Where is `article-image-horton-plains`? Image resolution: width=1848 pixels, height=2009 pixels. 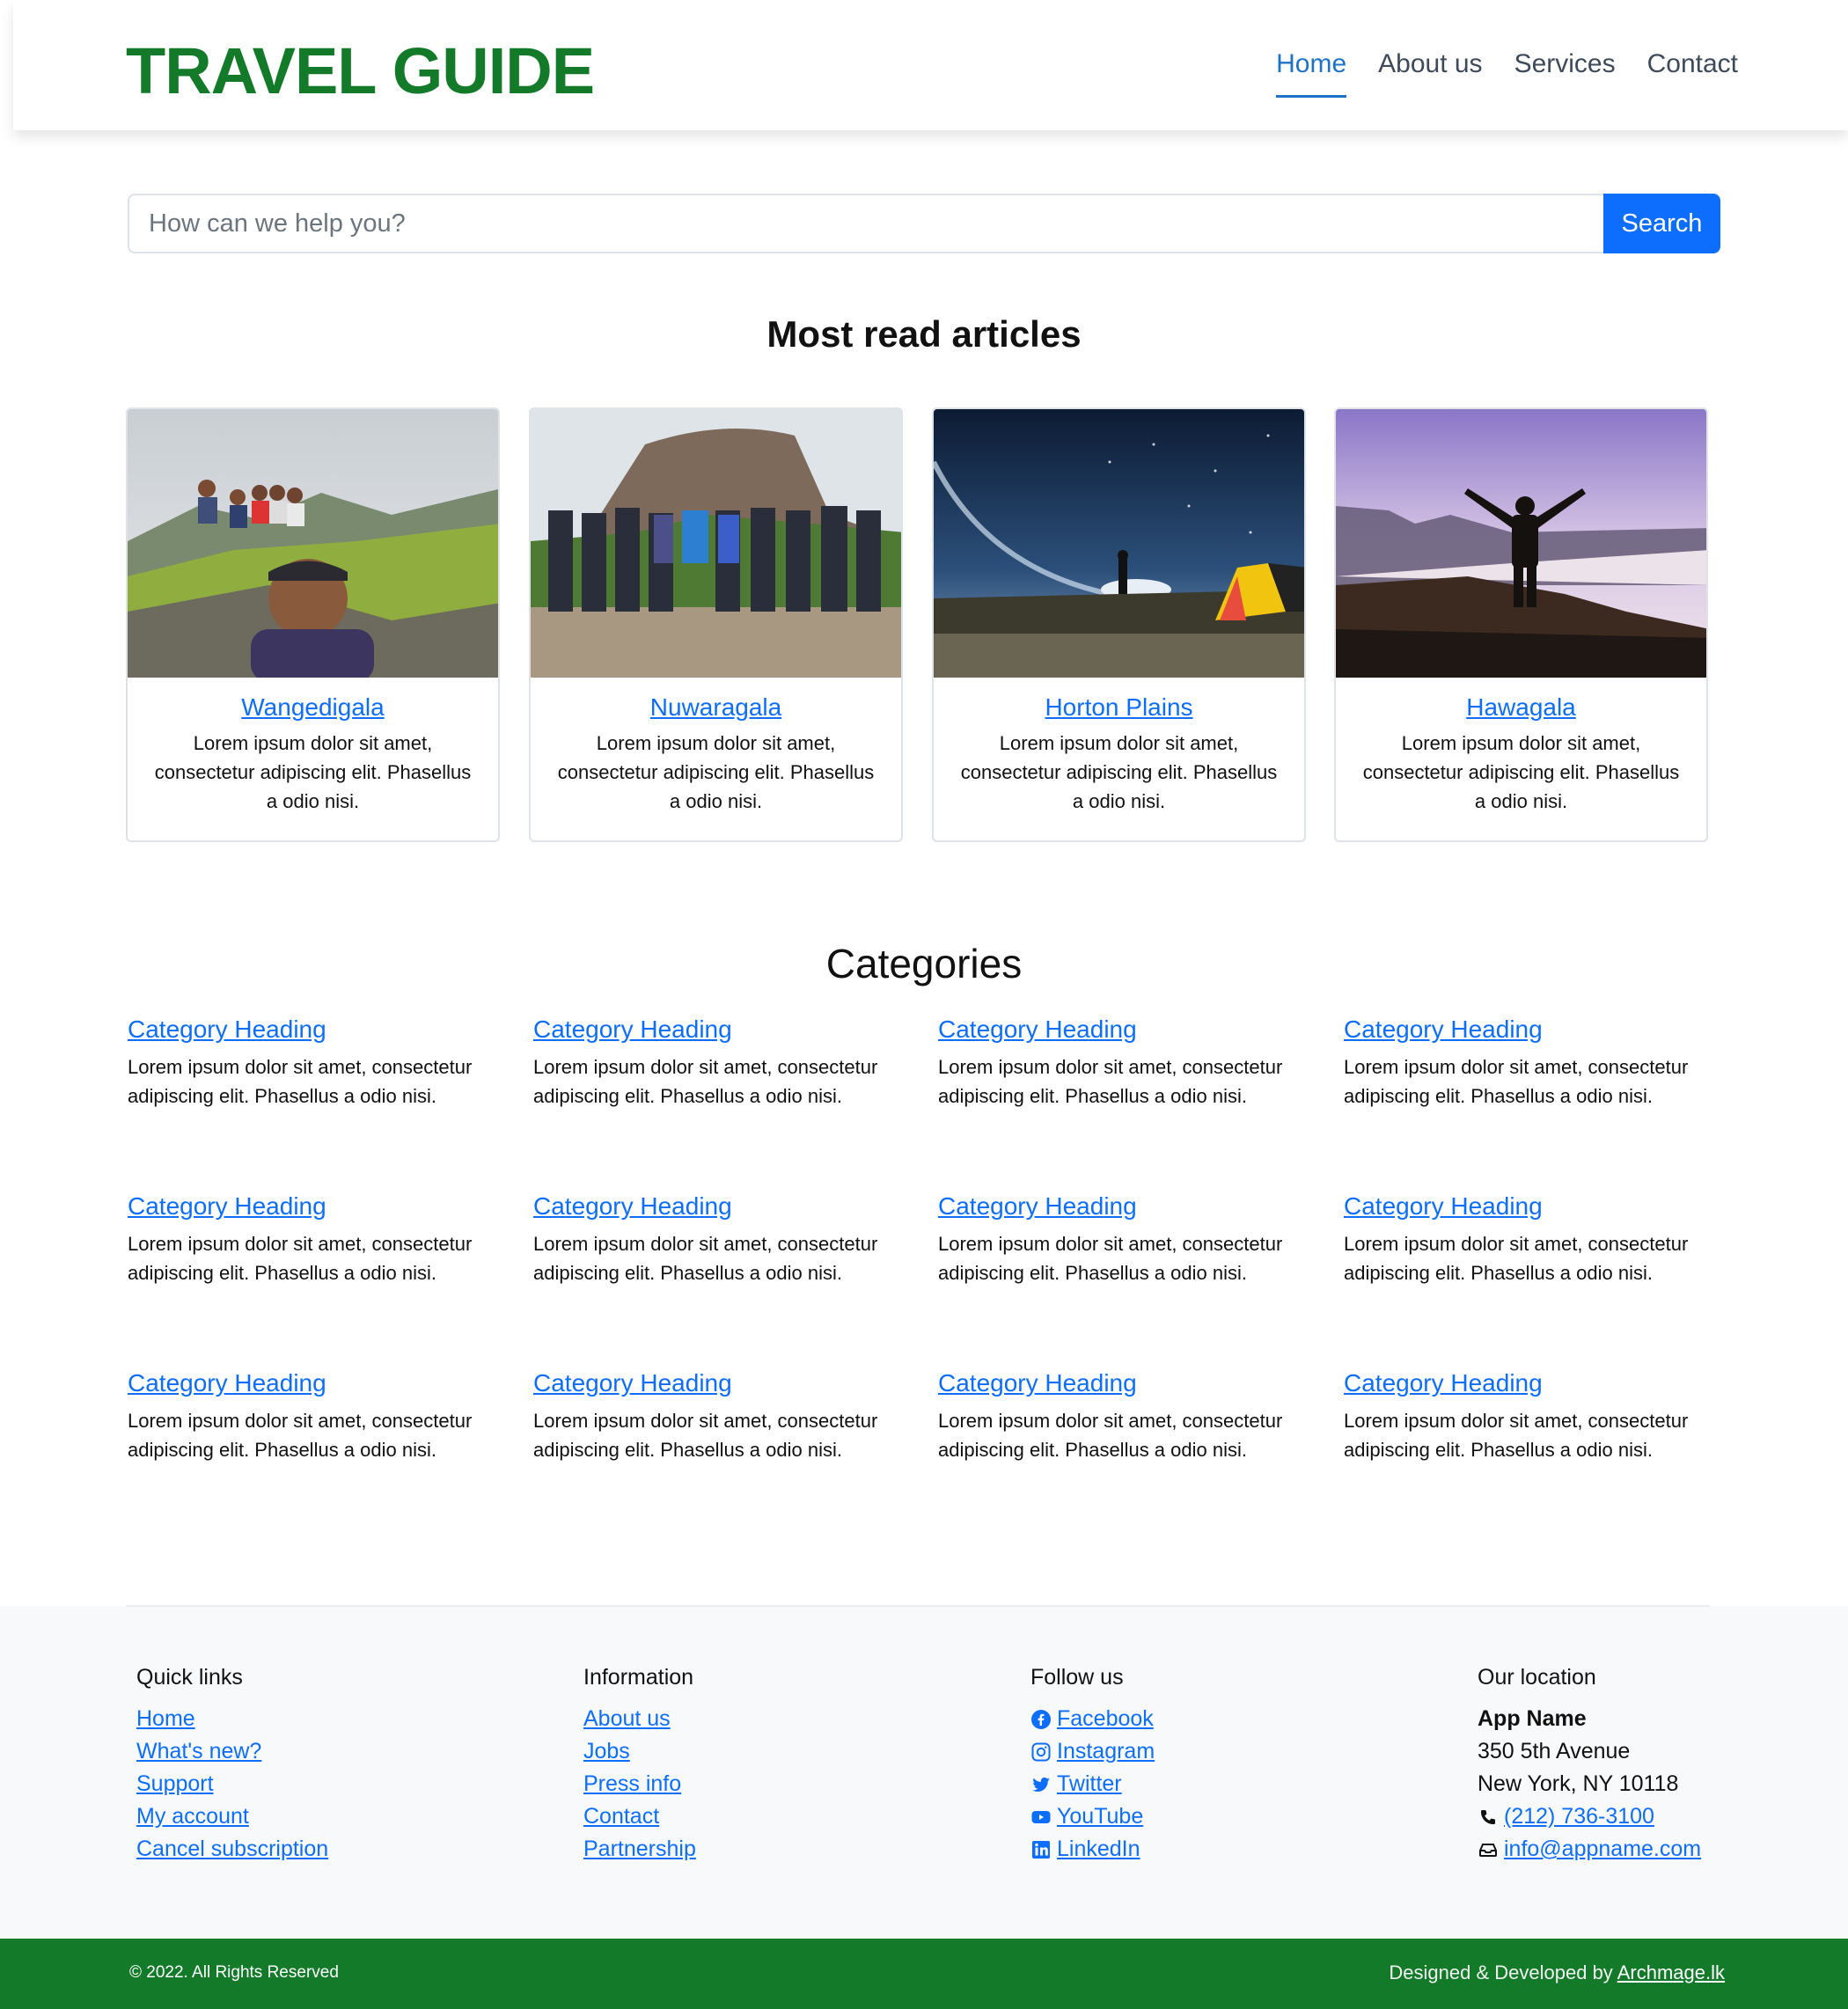
article-image-horton-plains is located at coordinates (1119, 543).